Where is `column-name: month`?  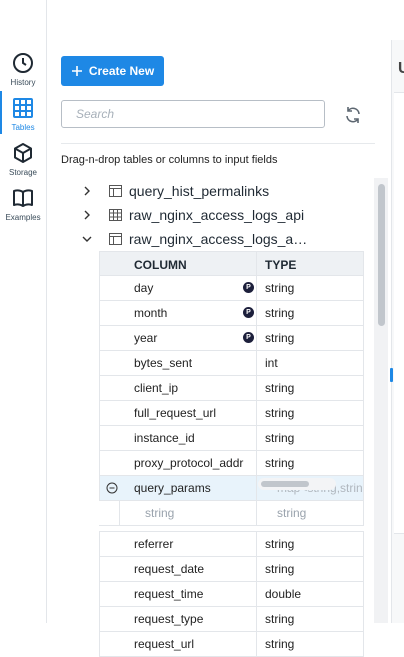
column-name: month is located at coordinates (151, 313).